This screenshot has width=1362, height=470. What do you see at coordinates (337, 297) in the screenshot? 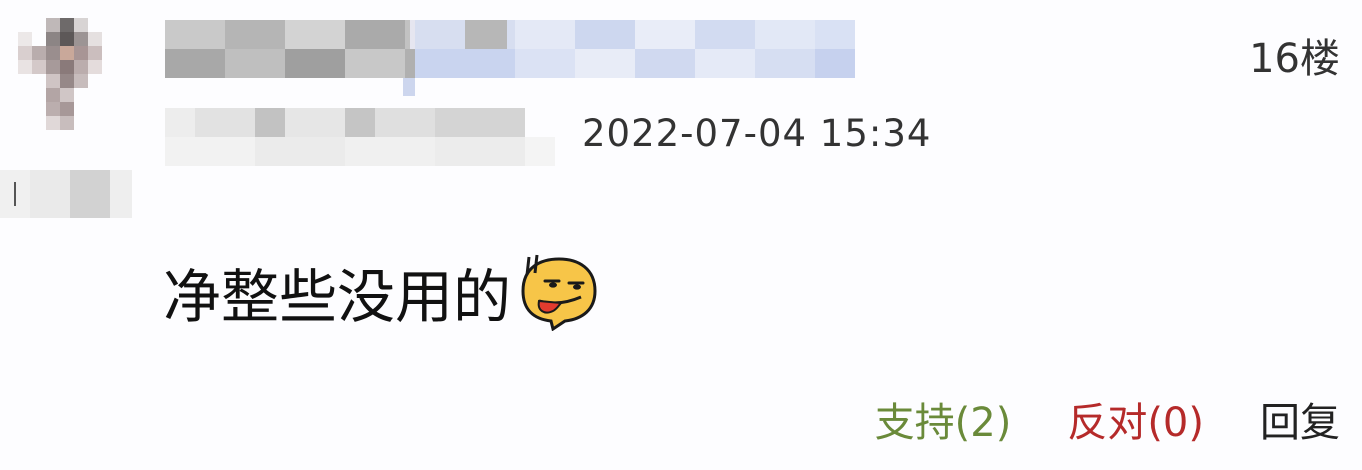
I see `post-text: 净整些没用的` at bounding box center [337, 297].